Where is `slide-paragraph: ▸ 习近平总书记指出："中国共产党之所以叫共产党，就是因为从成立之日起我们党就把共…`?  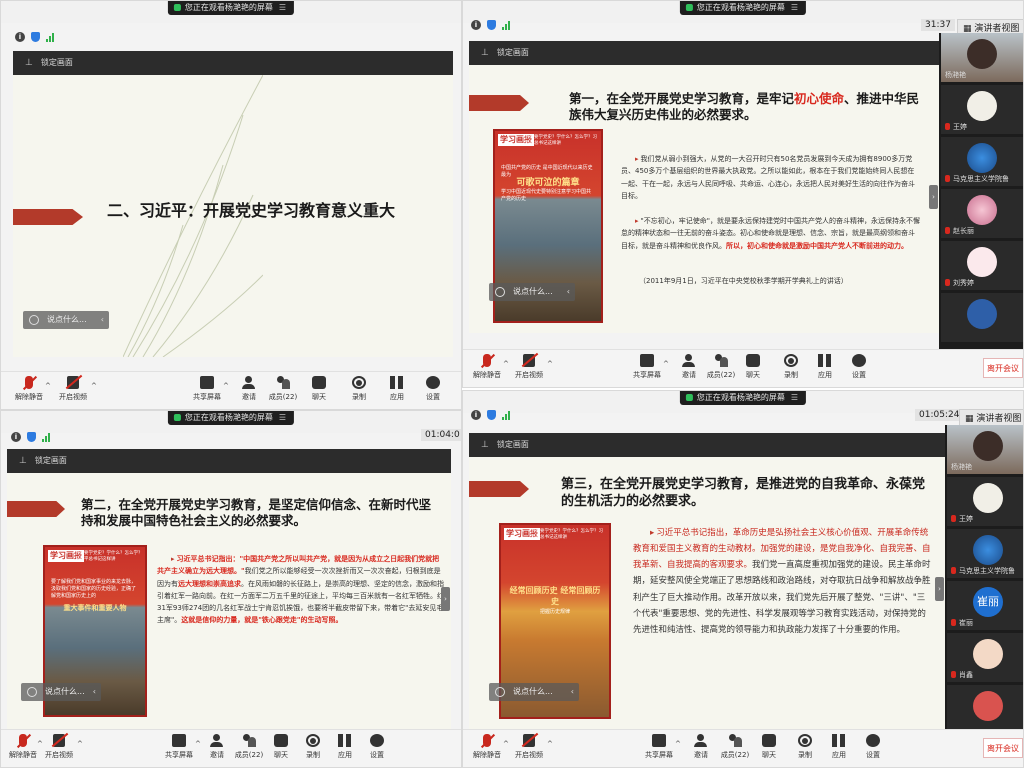 slide-paragraph: ▸ 习近平总书记指出："中国共产党之所以叫共产党，就是因为从成立之日起我们党就把共… is located at coordinates (301, 590).